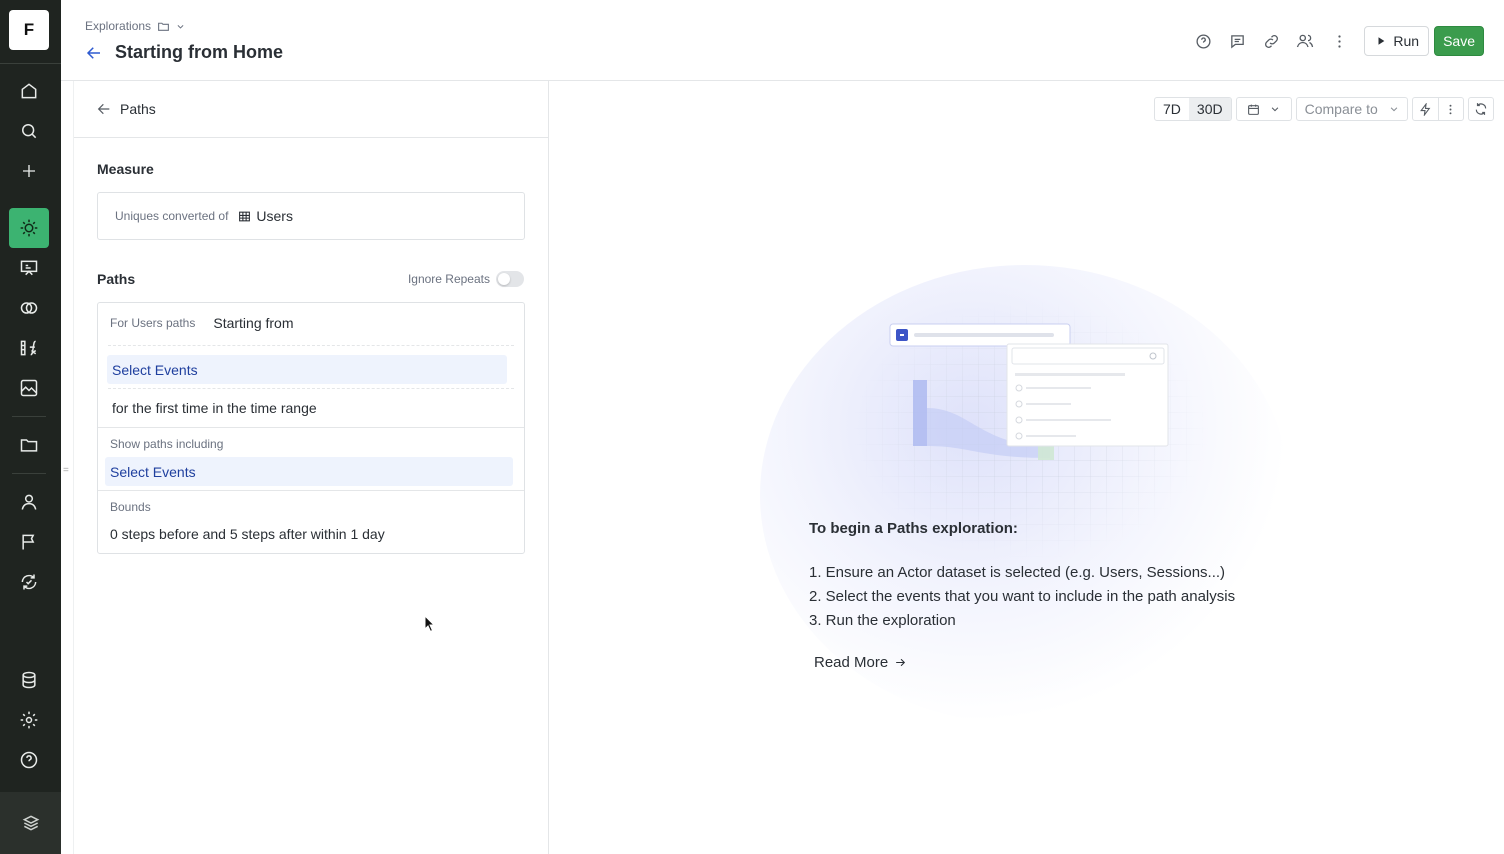  I want to click on search-icon, so click(29, 131).